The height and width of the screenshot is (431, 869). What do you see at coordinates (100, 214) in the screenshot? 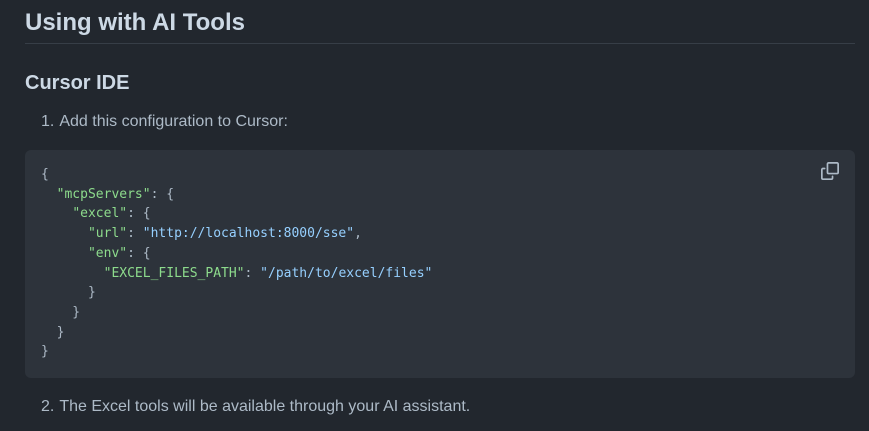
I see `json-key: "excel"` at bounding box center [100, 214].